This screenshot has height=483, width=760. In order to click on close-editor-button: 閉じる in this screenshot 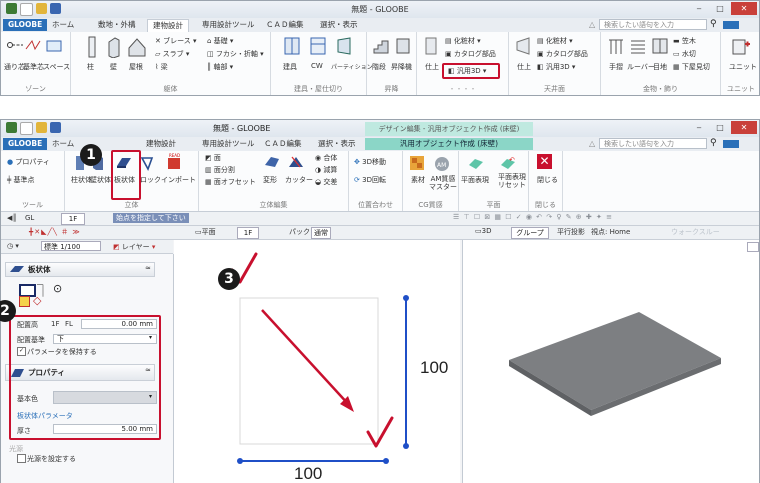, I will do `click(547, 180)`.